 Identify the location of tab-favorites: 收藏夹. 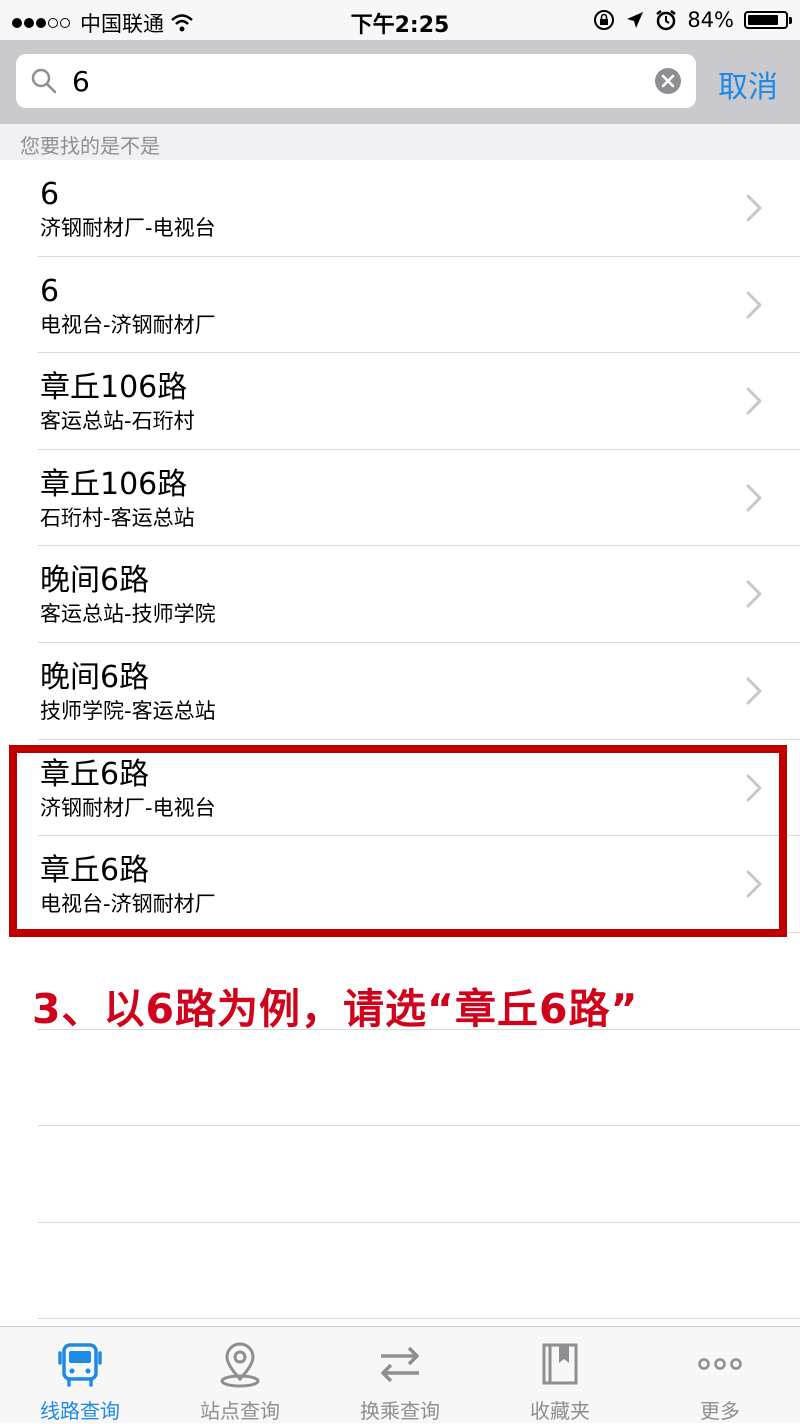
(560, 1375).